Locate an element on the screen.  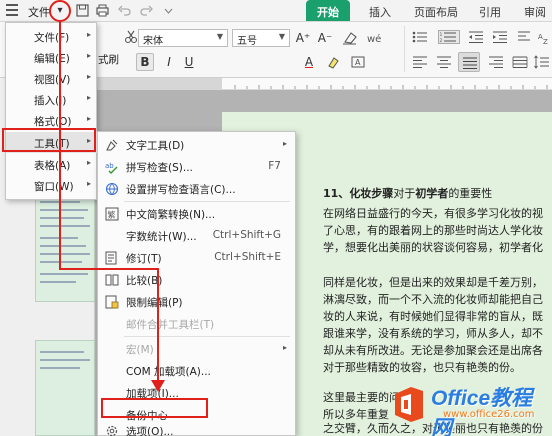
phonetic-guide-icon: wén is located at coordinates (374, 38).